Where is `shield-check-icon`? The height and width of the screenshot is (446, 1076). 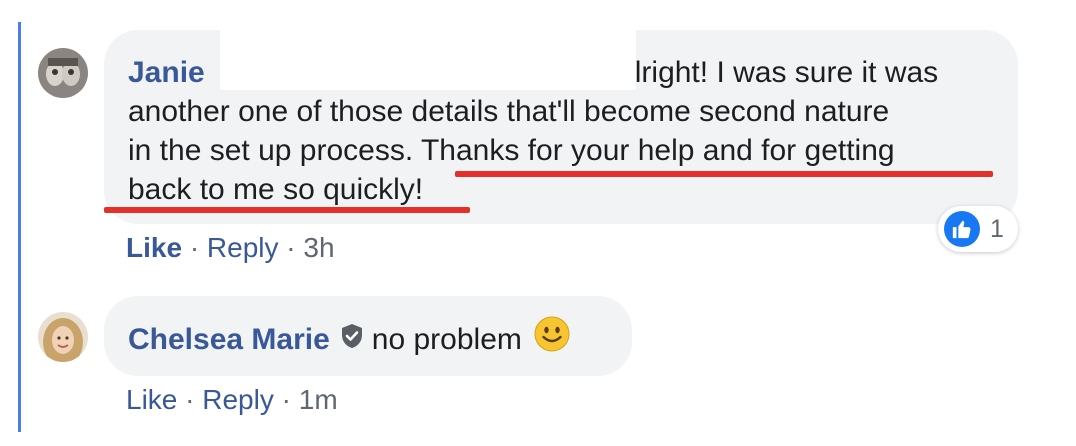 shield-check-icon is located at coordinates (352, 339).